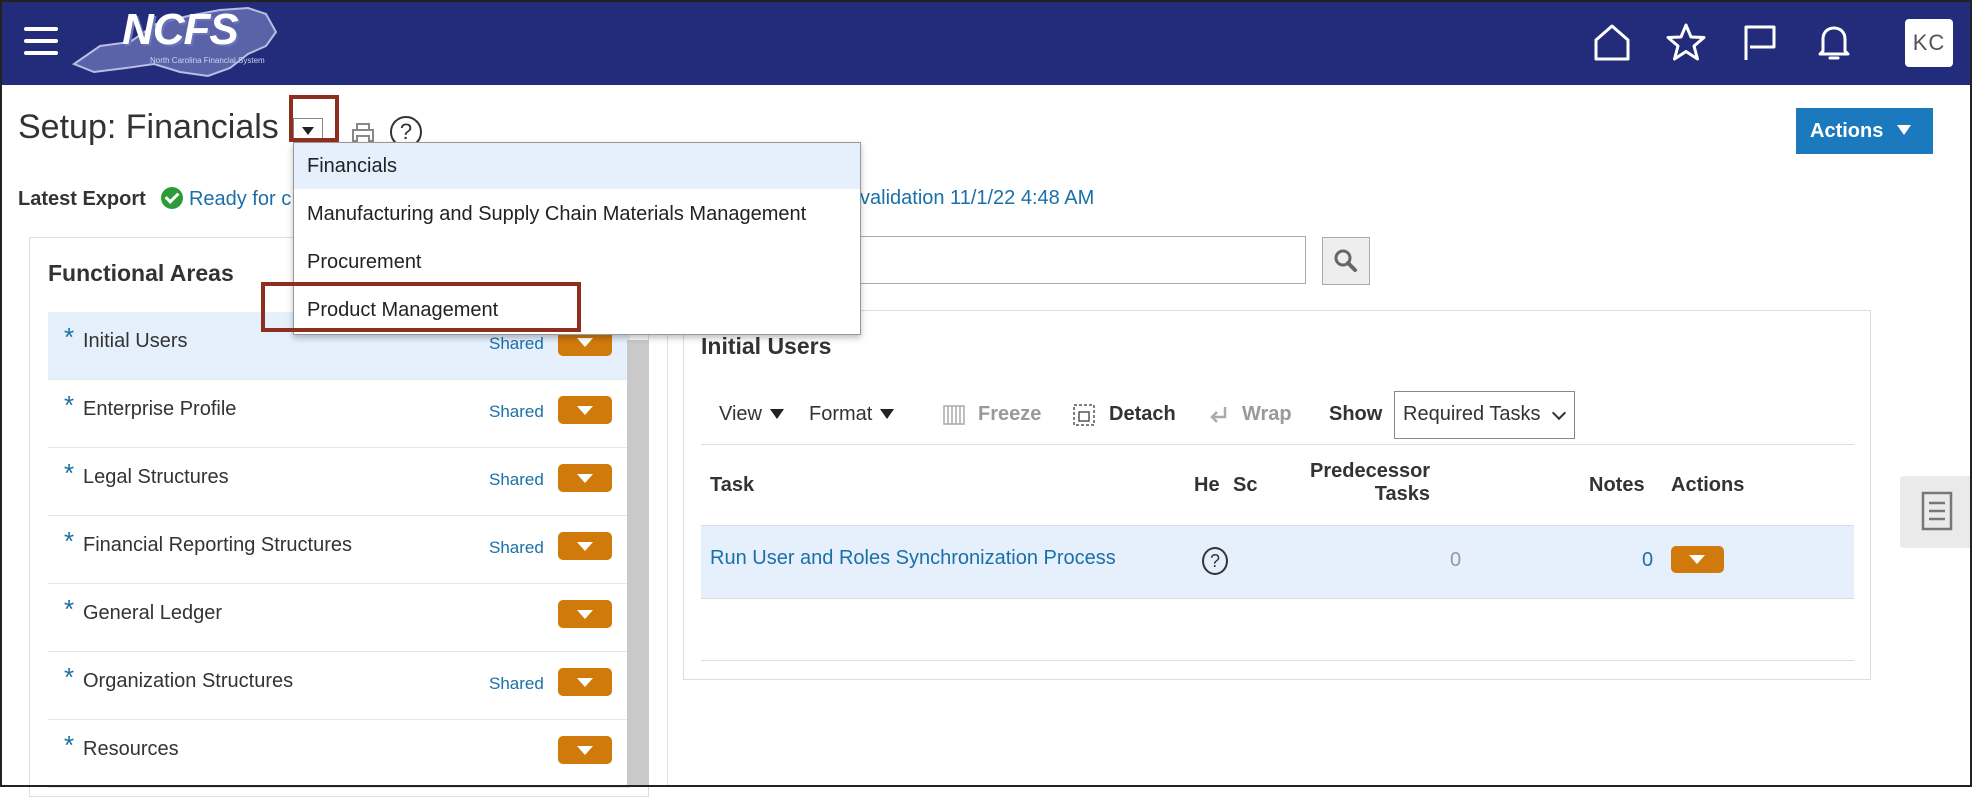 The width and height of the screenshot is (1972, 797). I want to click on functional-area-item: * Resources, so click(339, 754).